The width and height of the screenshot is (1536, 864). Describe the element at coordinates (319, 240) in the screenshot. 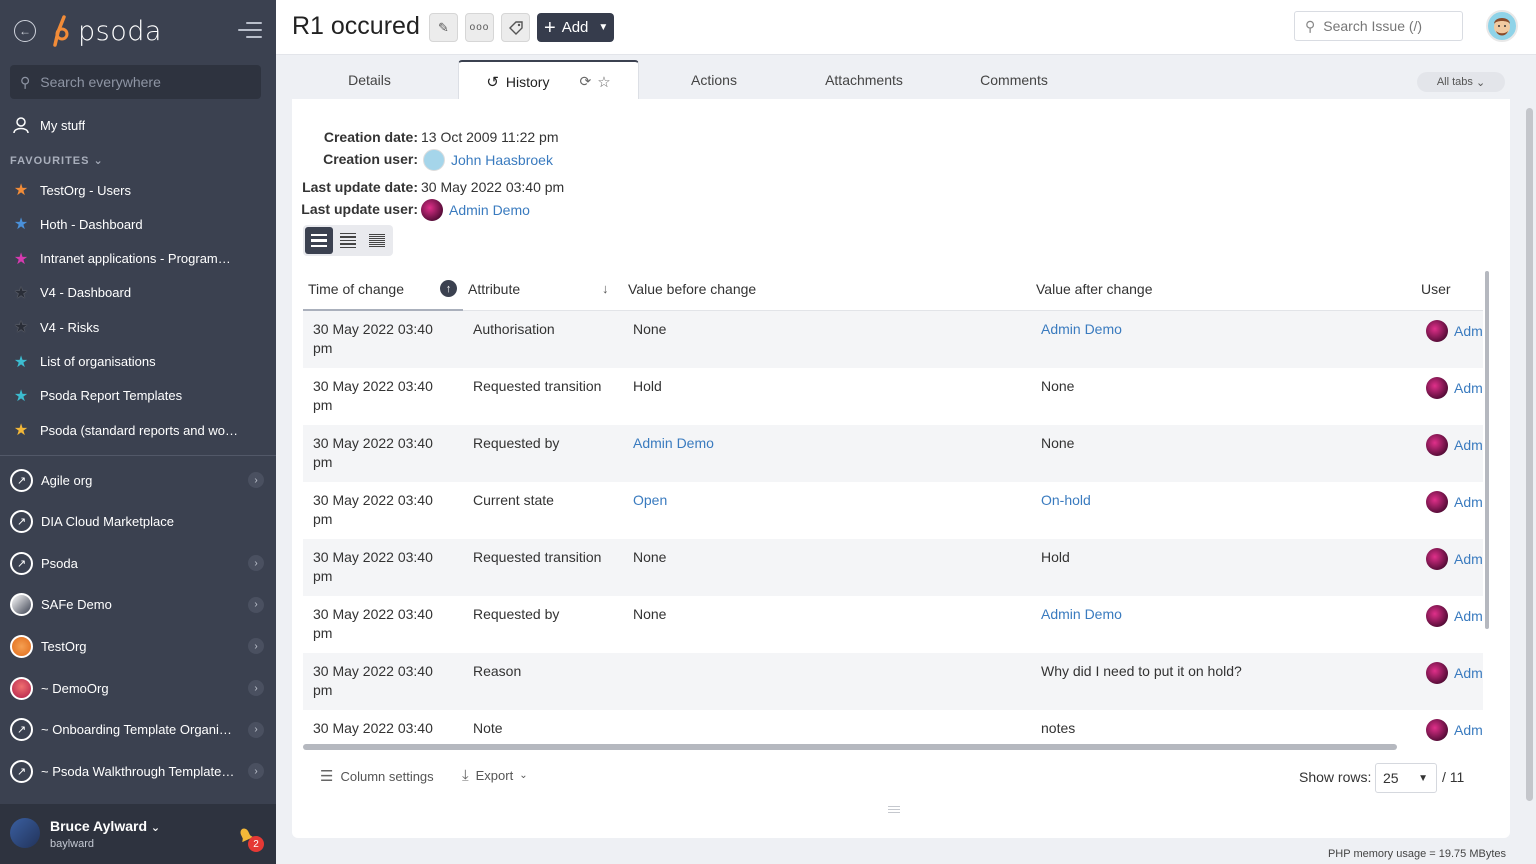

I see `density-comfortable-button` at that location.